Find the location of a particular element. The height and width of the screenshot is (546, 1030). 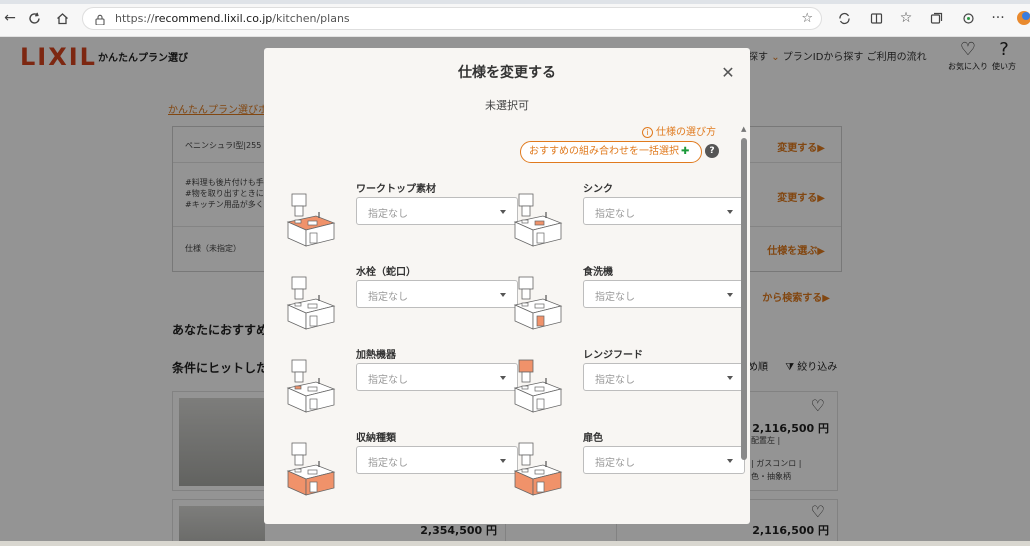

collections-icon is located at coordinates (936, 18).